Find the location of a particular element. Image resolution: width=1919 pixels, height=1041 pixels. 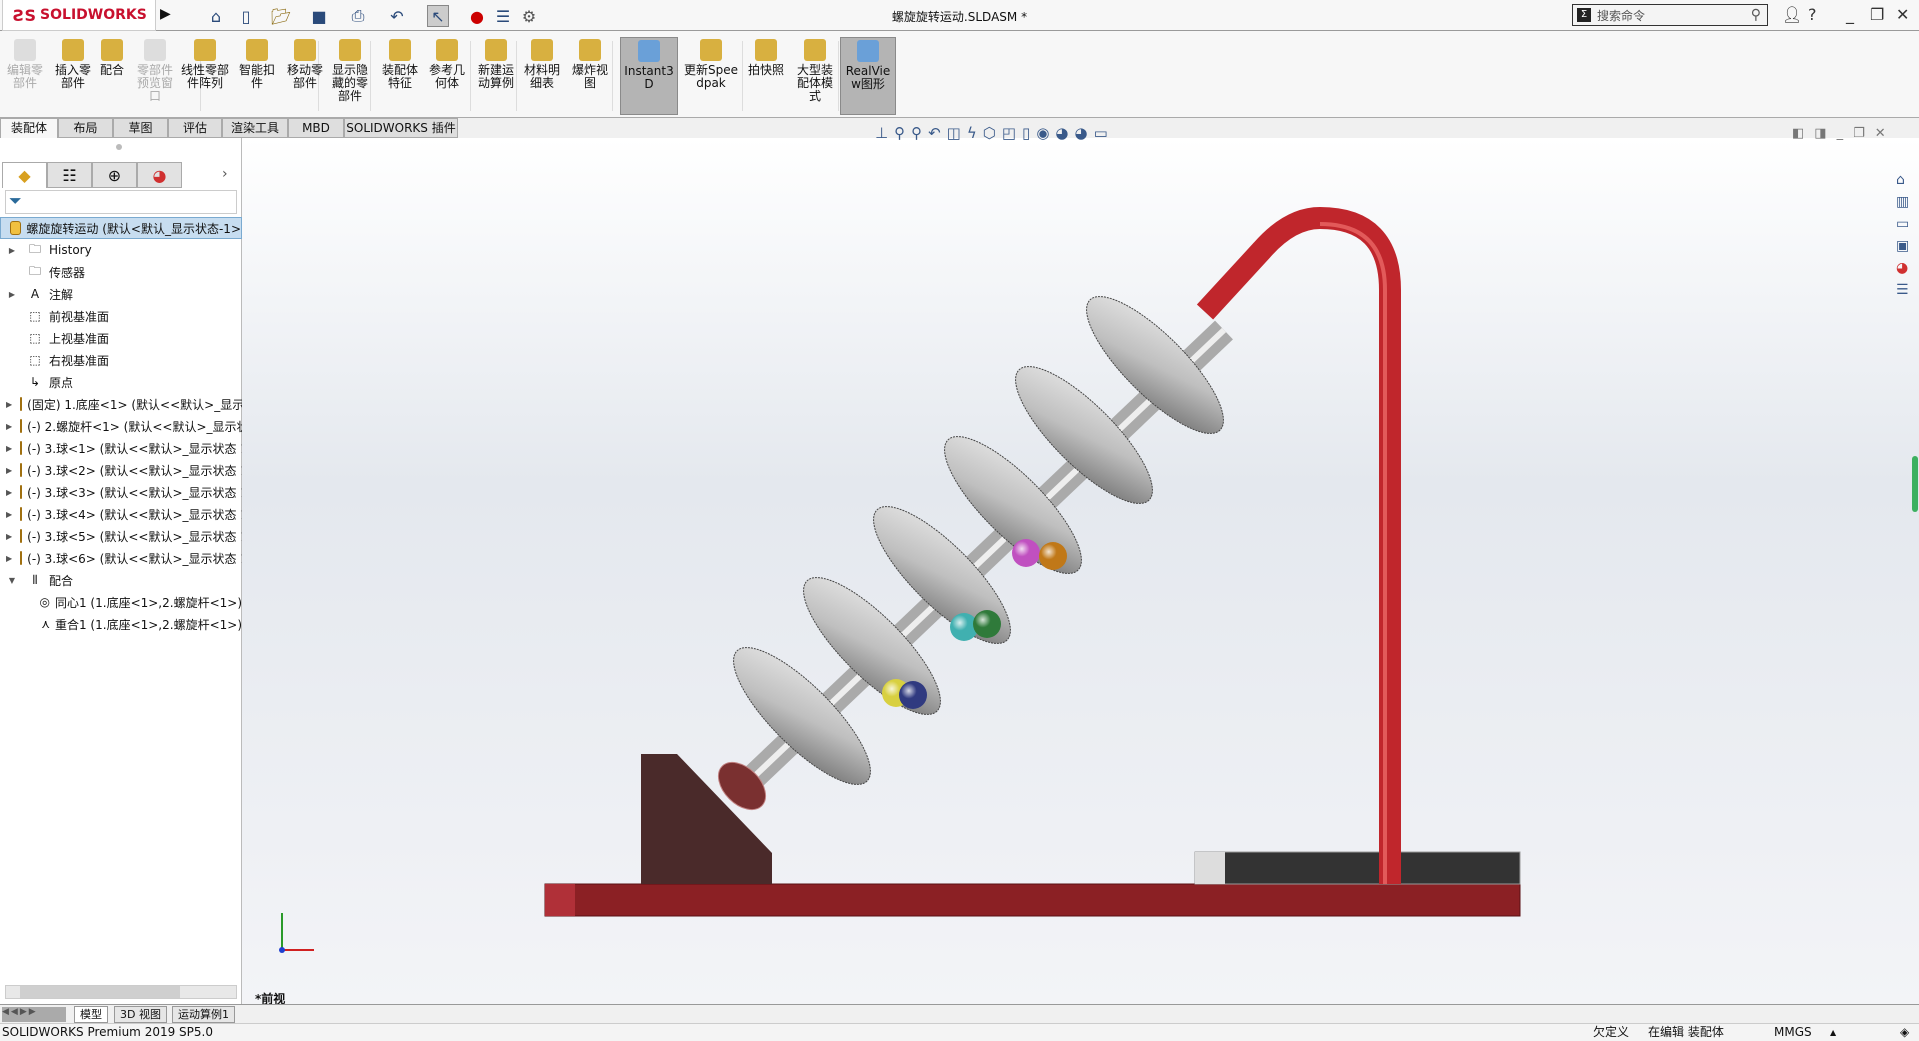

tree-item: ↳ 原点 is located at coordinates (121, 382).